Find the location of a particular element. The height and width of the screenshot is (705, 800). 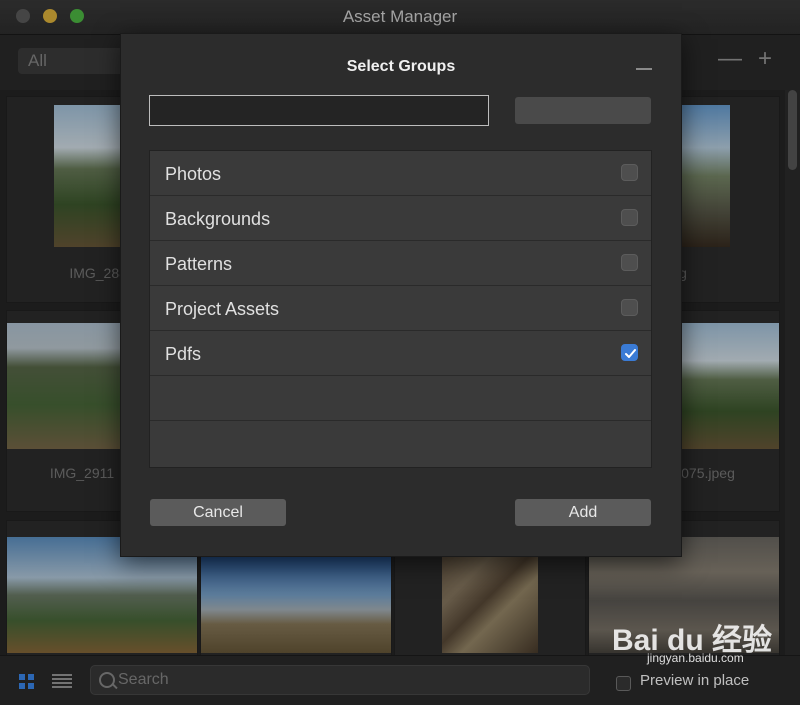

group-label: Pdfs is located at coordinates (183, 354).